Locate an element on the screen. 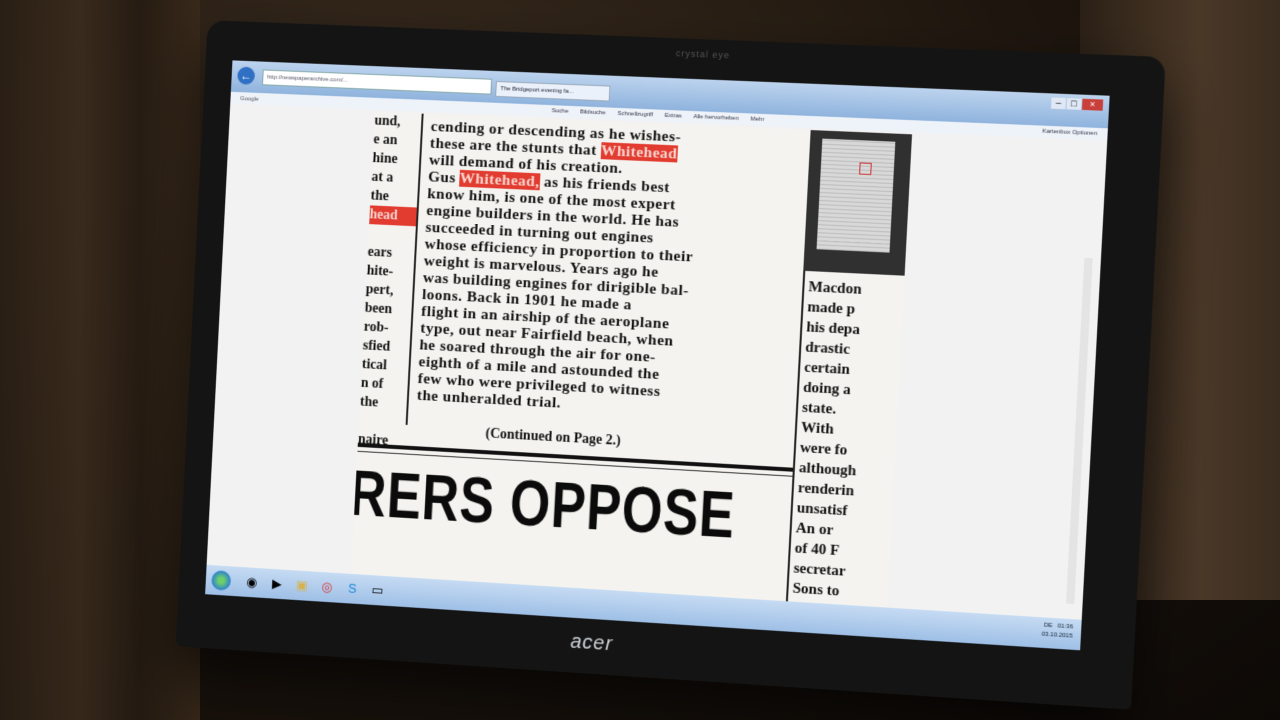 Image resolution: width=1280 pixels, height=720 pixels. media-icon: ▶ is located at coordinates (277, 584).